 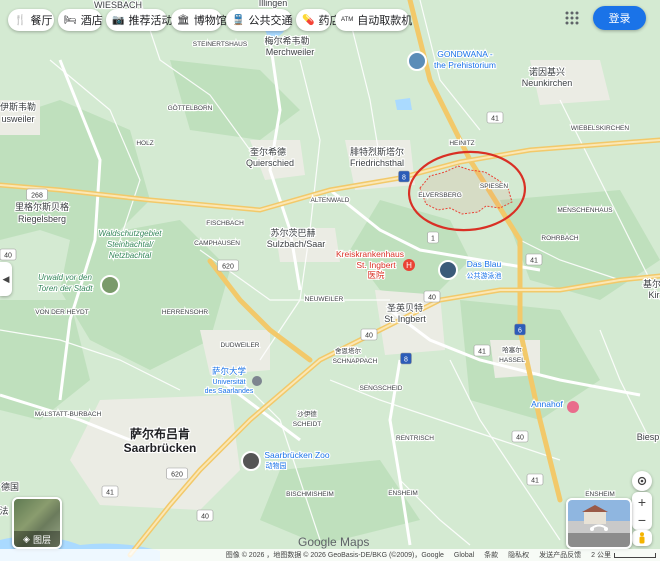 I want to click on place-label-wiebelskirchen: WIEBELSKIRCHEN, so click(x=600, y=128).